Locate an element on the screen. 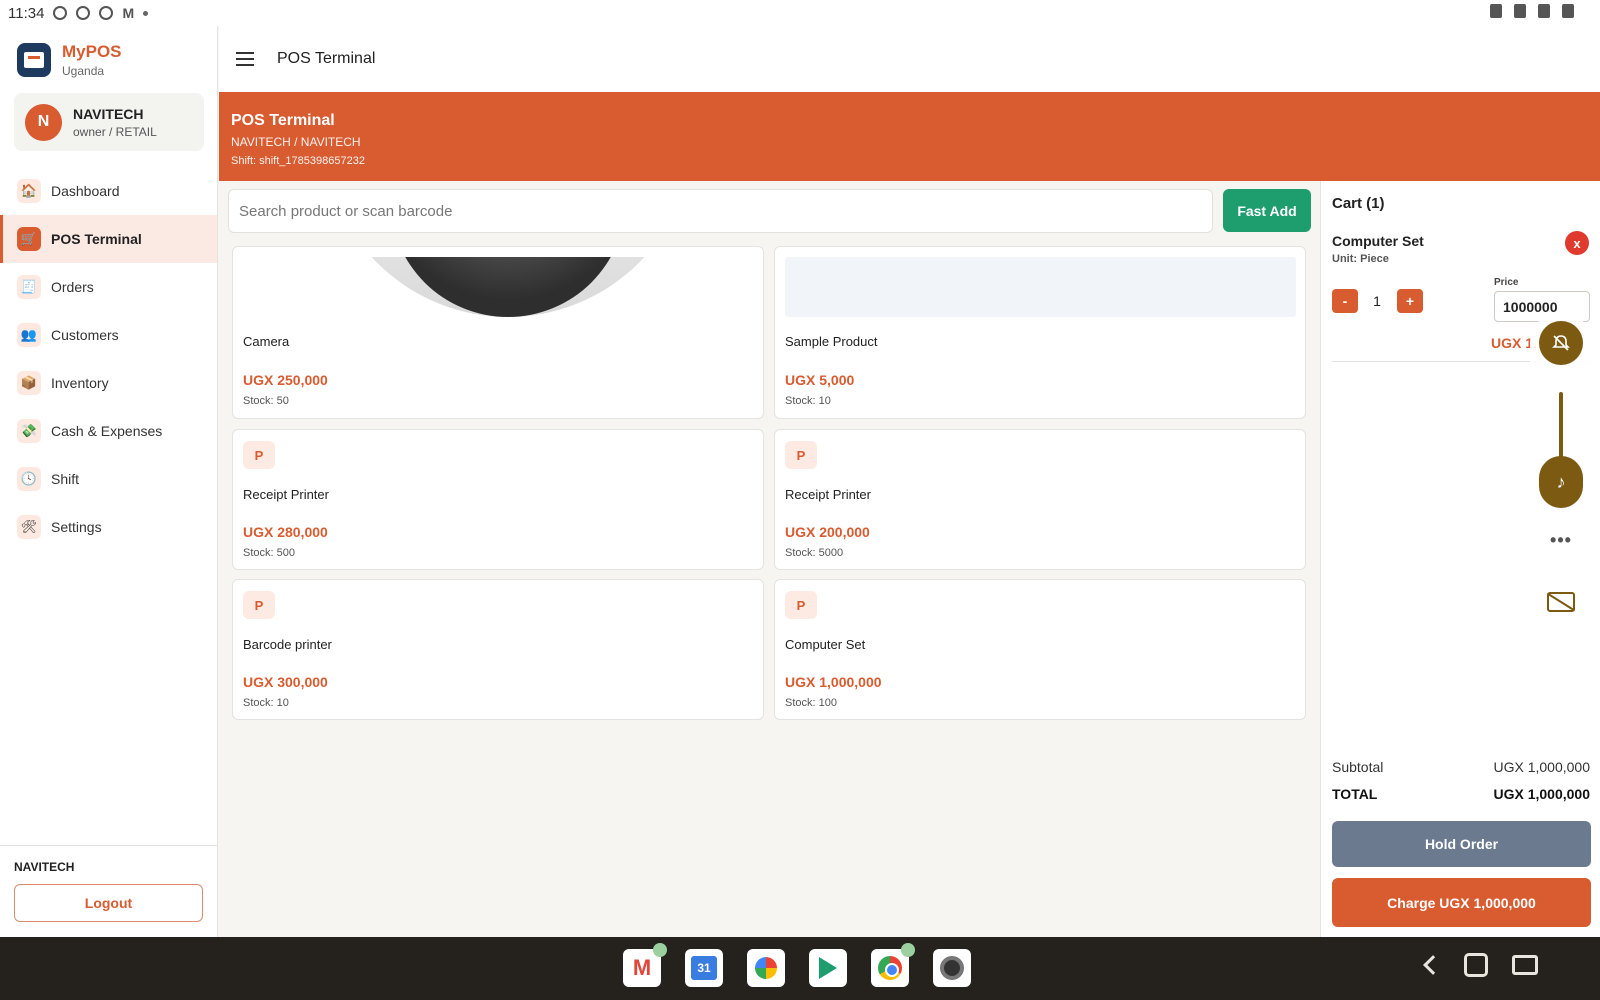 The image size is (1600, 1000). product-price: UGX 1,000,000 is located at coordinates (833, 682).